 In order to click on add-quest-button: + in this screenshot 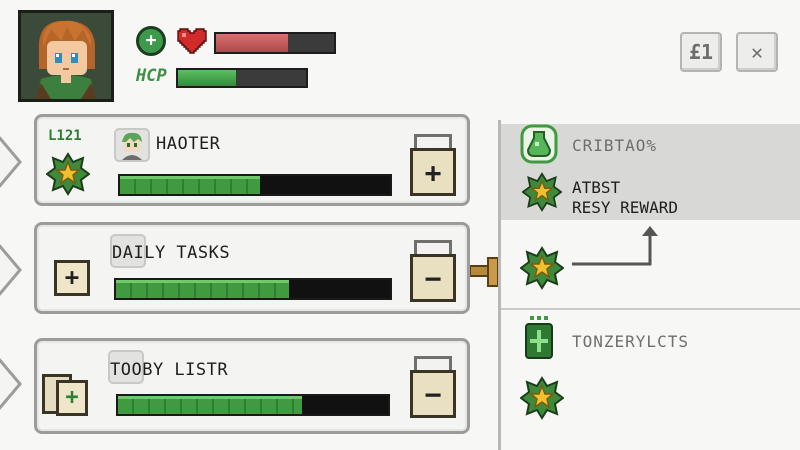, I will do `click(433, 165)`.